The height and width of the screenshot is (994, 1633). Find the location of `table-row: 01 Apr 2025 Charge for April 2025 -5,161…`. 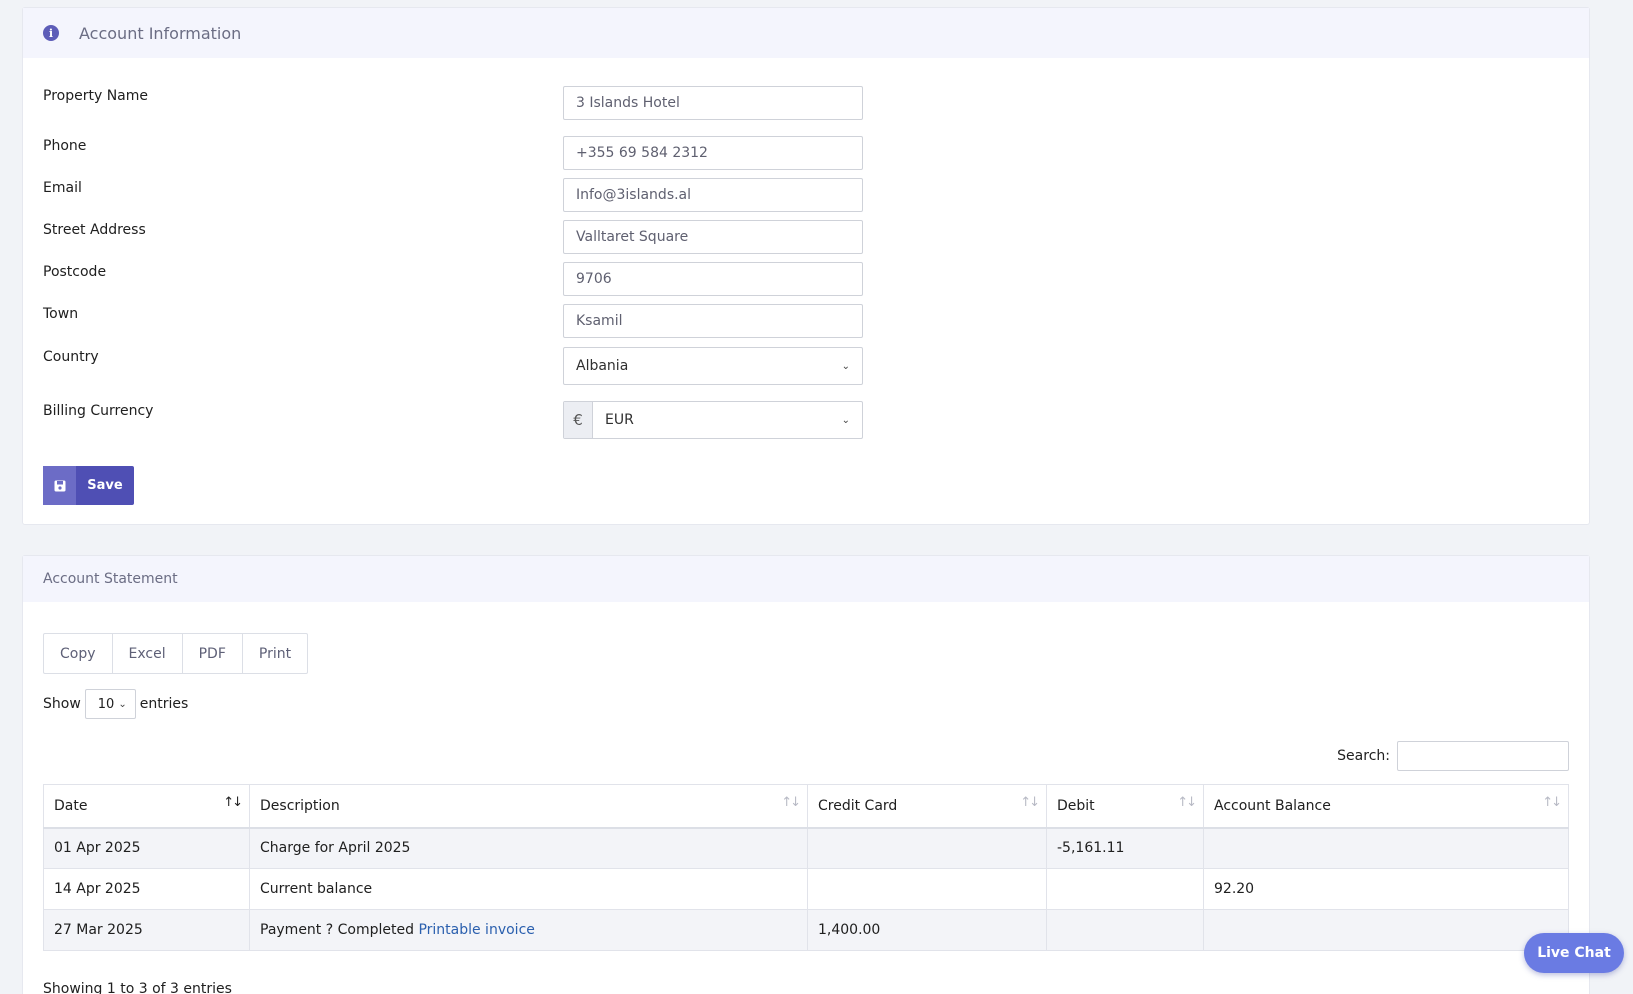

table-row: 01 Apr 2025 Charge for April 2025 -5,161… is located at coordinates (806, 848).